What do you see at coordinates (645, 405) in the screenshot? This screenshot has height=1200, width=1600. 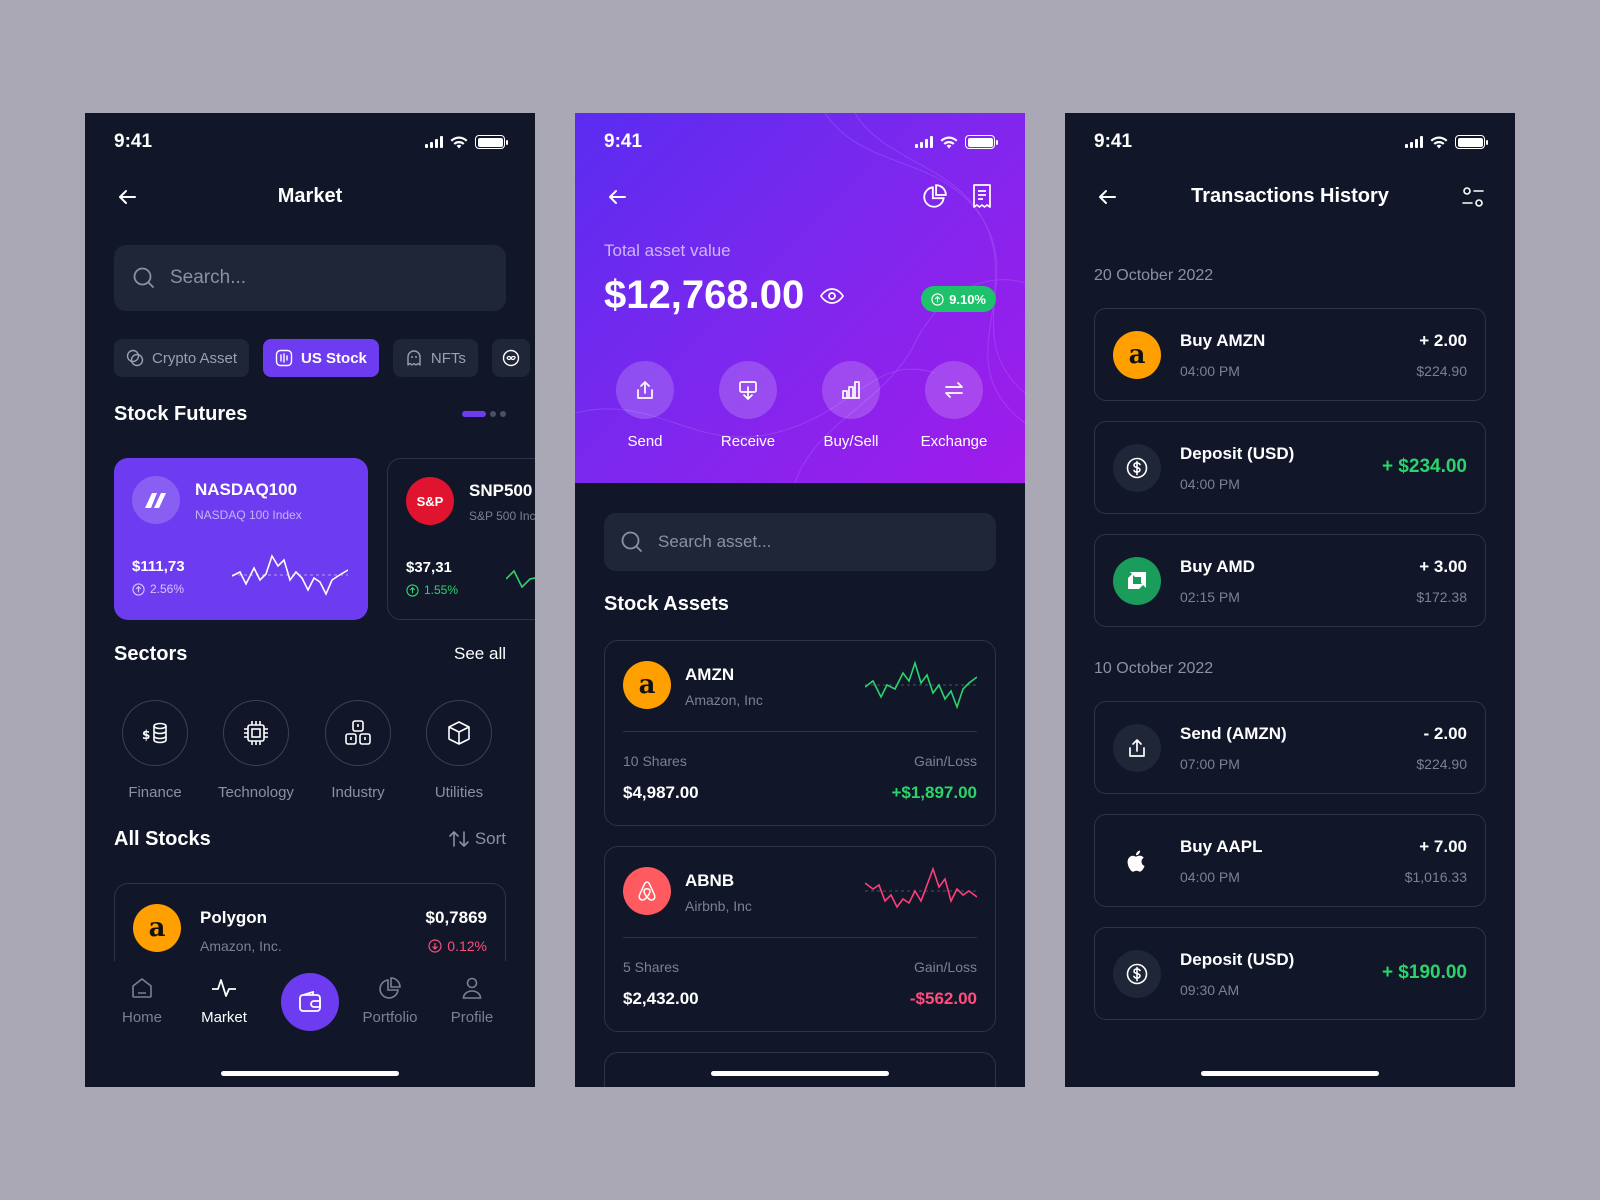 I see `send-button: Send` at bounding box center [645, 405].